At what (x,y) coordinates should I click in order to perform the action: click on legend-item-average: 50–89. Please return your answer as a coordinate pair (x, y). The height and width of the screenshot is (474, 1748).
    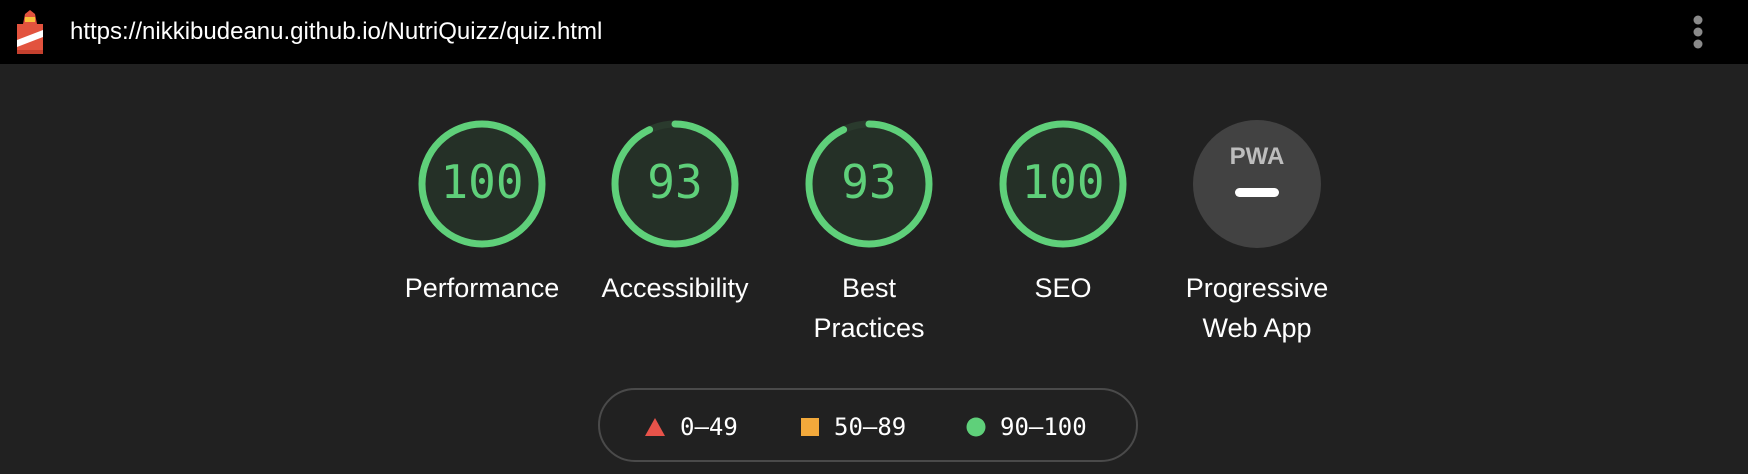
    Looking at the image, I should click on (853, 427).